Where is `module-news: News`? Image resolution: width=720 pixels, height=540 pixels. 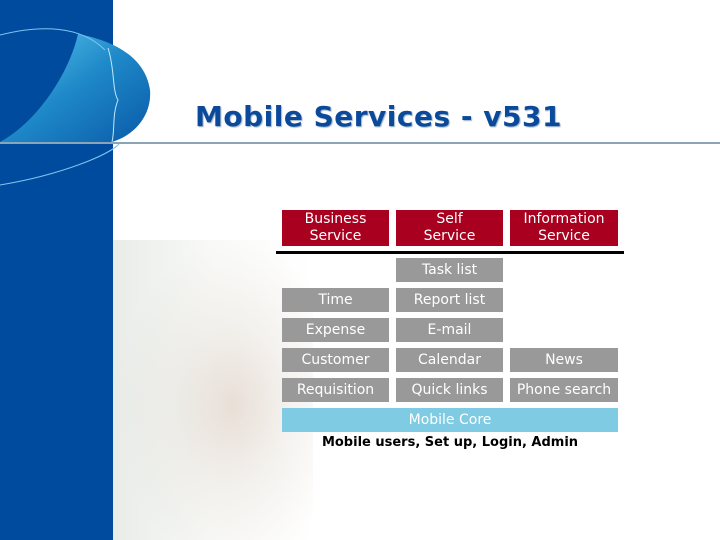 module-news: News is located at coordinates (564, 360).